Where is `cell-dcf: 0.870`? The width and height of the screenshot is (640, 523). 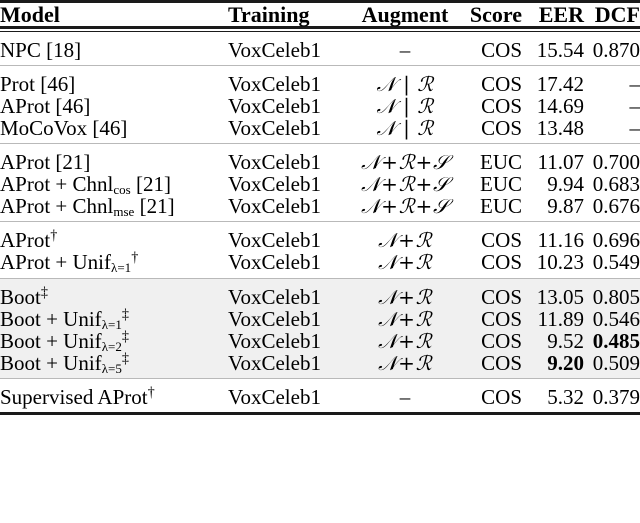 cell-dcf: 0.870 is located at coordinates (616, 50).